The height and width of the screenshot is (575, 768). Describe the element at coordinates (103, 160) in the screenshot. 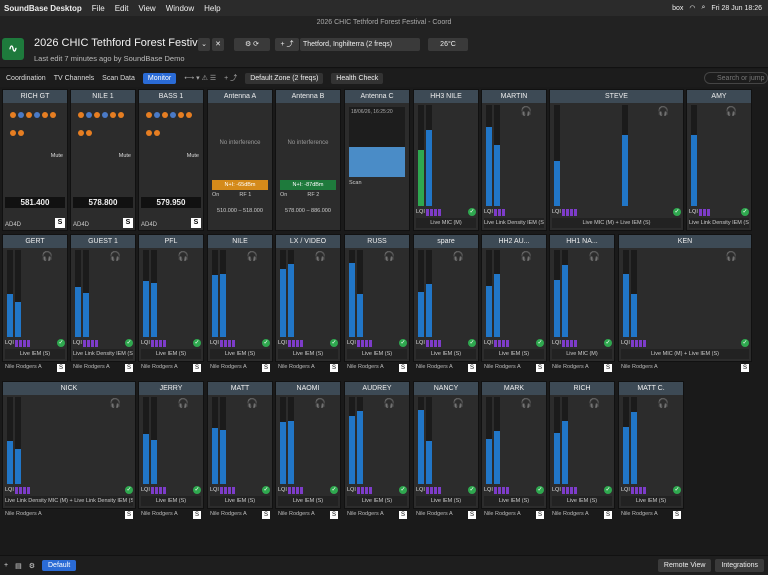

I see `channel-card: NILE 1 Mute 578.800 AD4D S` at that location.